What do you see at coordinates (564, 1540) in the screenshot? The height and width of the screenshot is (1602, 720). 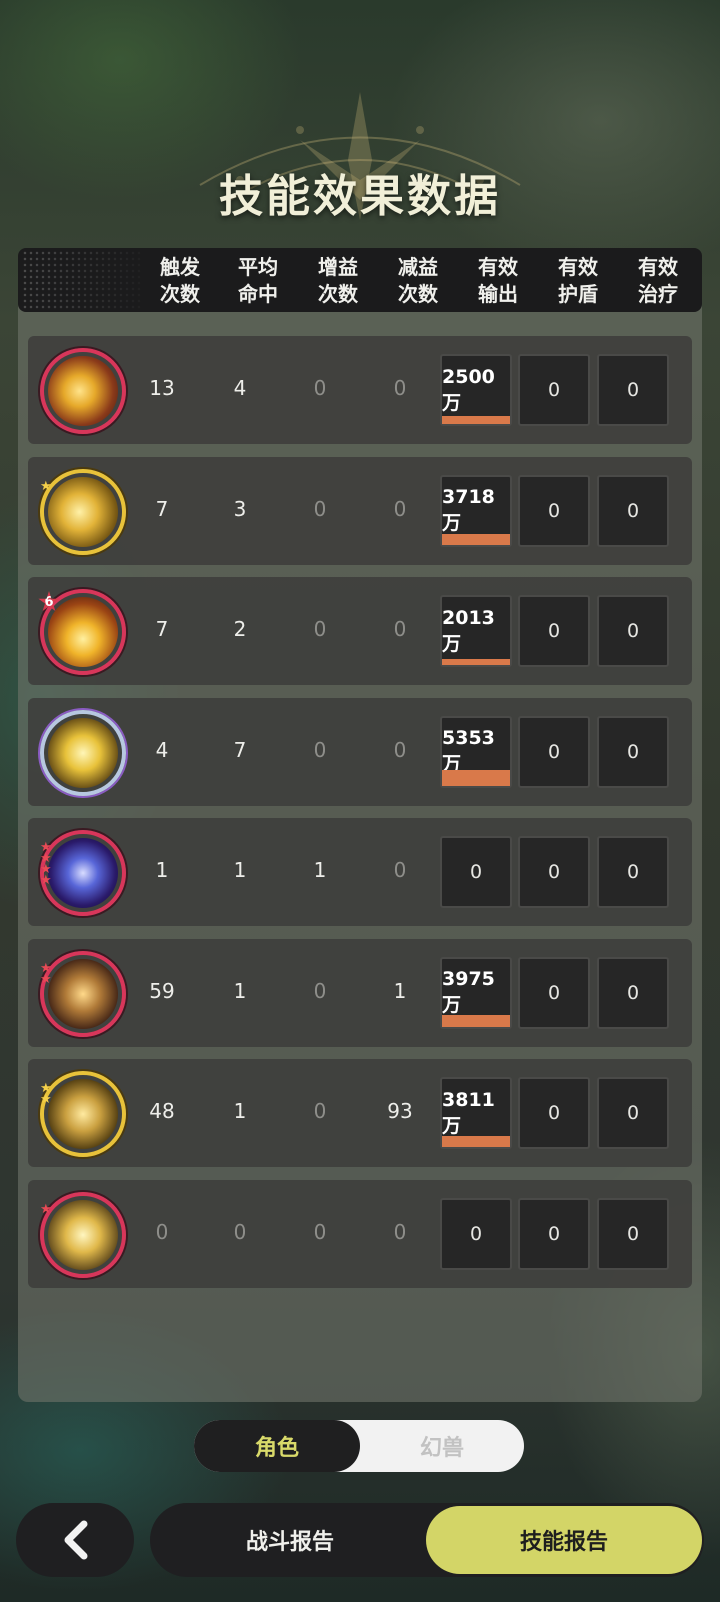 I see `skill-report-tab: 技能报告` at bounding box center [564, 1540].